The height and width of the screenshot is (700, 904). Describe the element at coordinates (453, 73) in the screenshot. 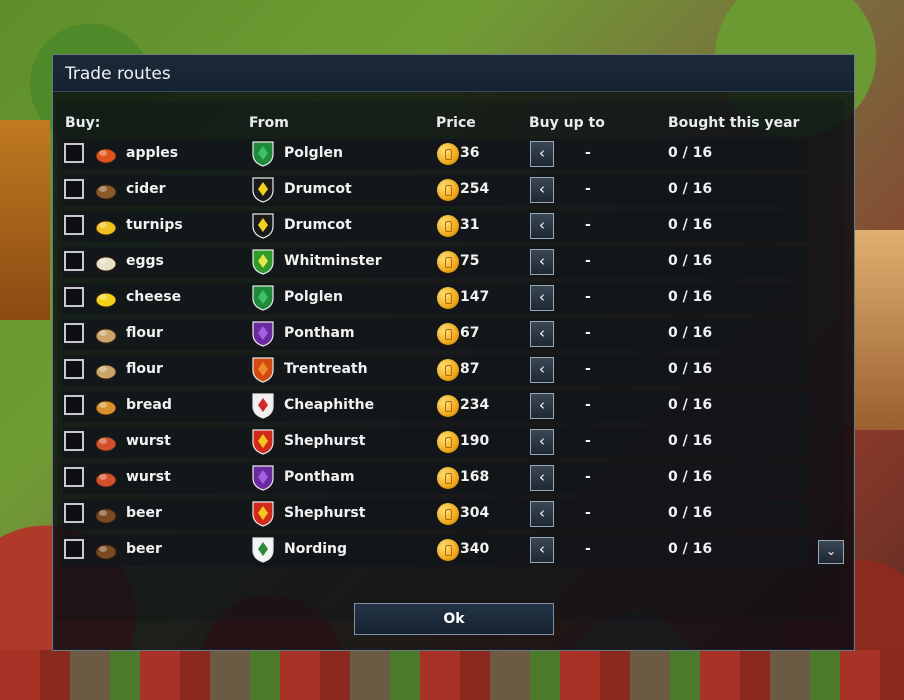

I see `dialog-titlebar: Trade routes` at that location.